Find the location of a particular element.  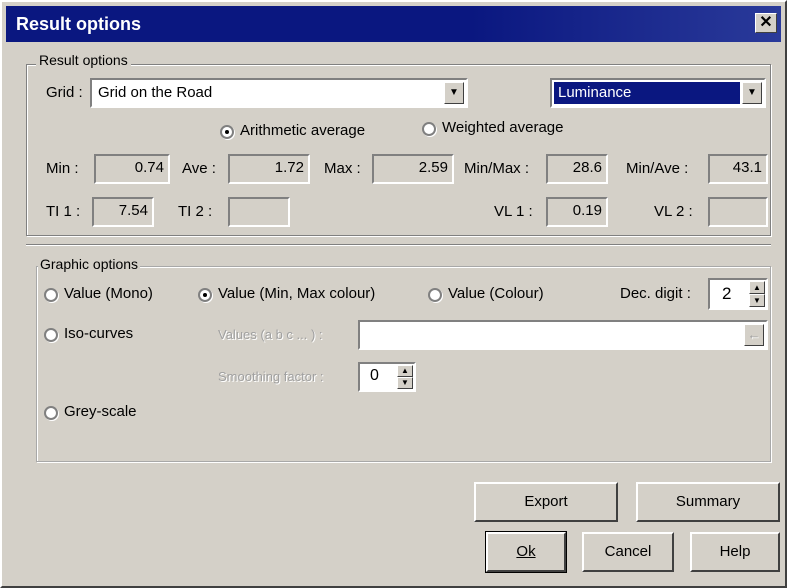

dec-digit-value: 2 is located at coordinates (727, 293).